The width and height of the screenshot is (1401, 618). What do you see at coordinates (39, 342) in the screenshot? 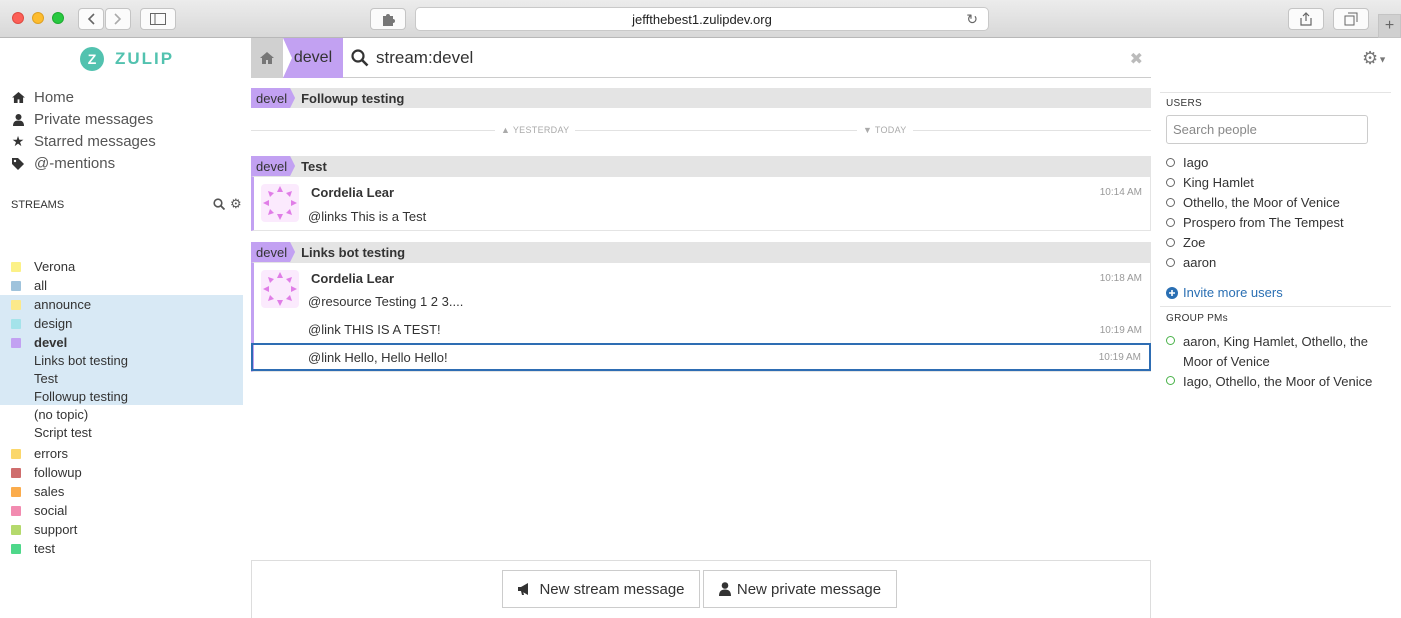
I see `stream-item-devel: devel` at bounding box center [39, 342].